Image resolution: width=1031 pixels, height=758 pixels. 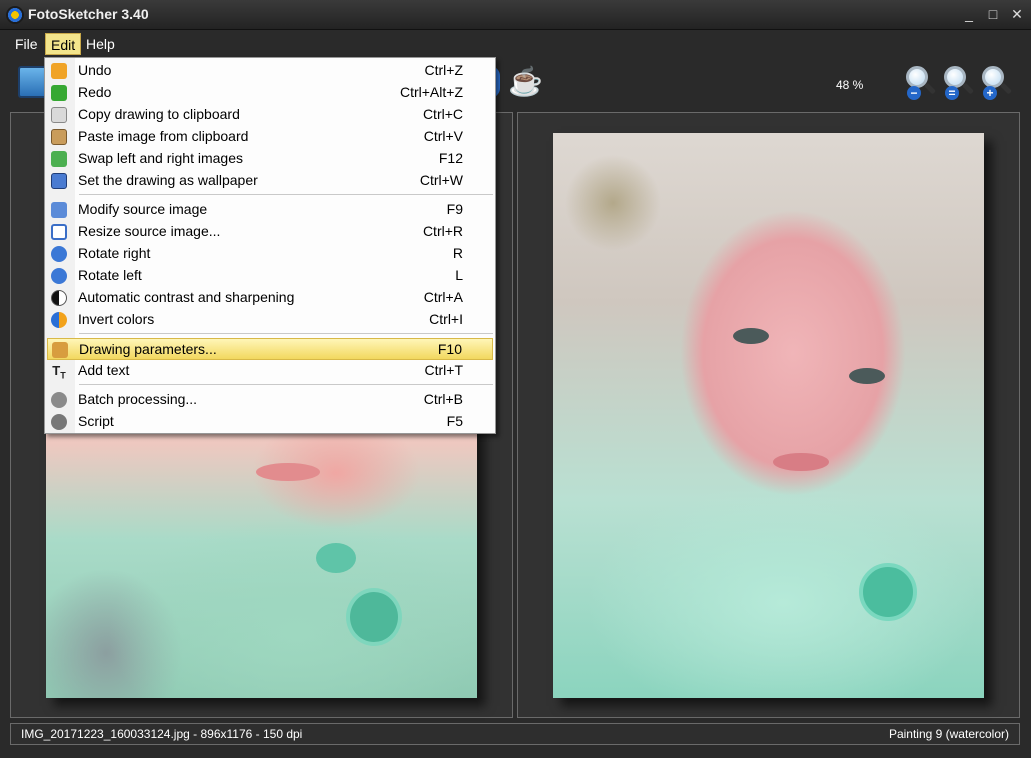 I want to click on zoom-in-sign: +, so click(x=990, y=93).